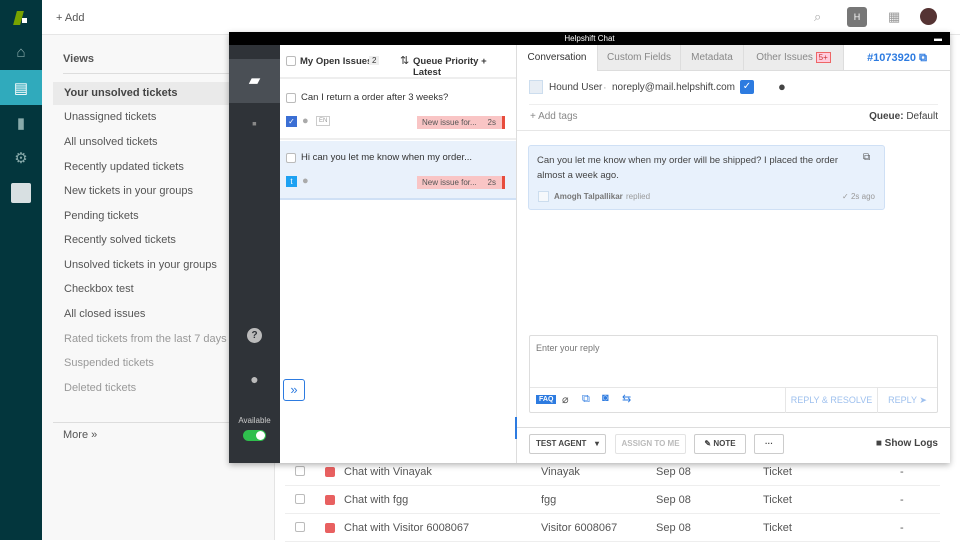  What do you see at coordinates (720, 444) in the screenshot?
I see `note-button: ✎ NOTE` at bounding box center [720, 444].